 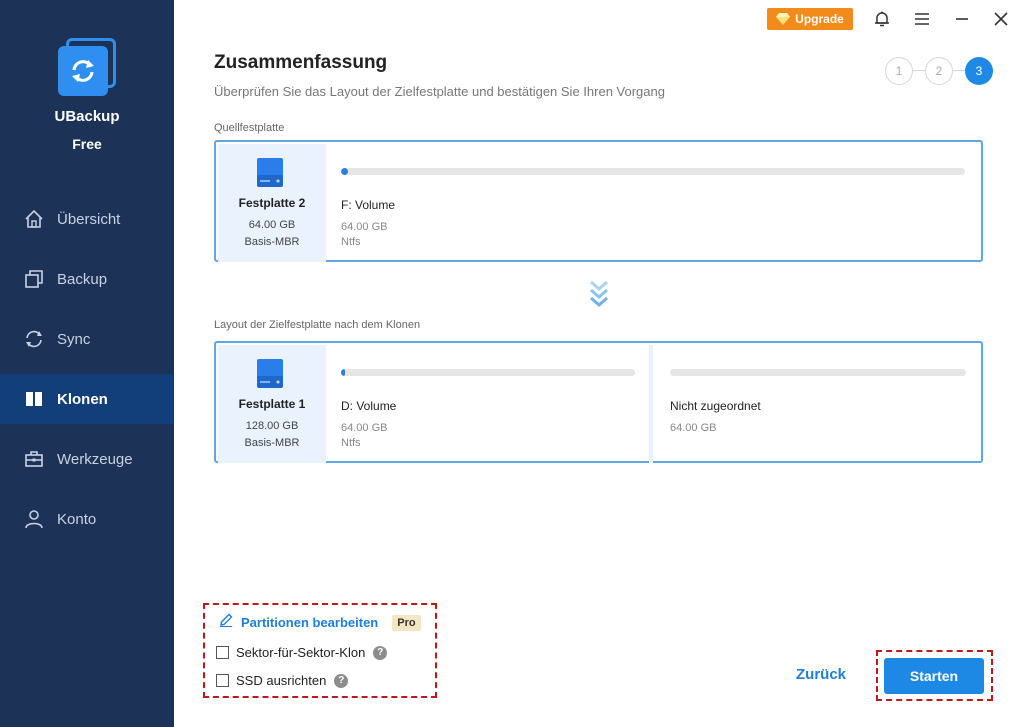 I want to click on target-disk-name: Festplatte 1, so click(x=272, y=404).